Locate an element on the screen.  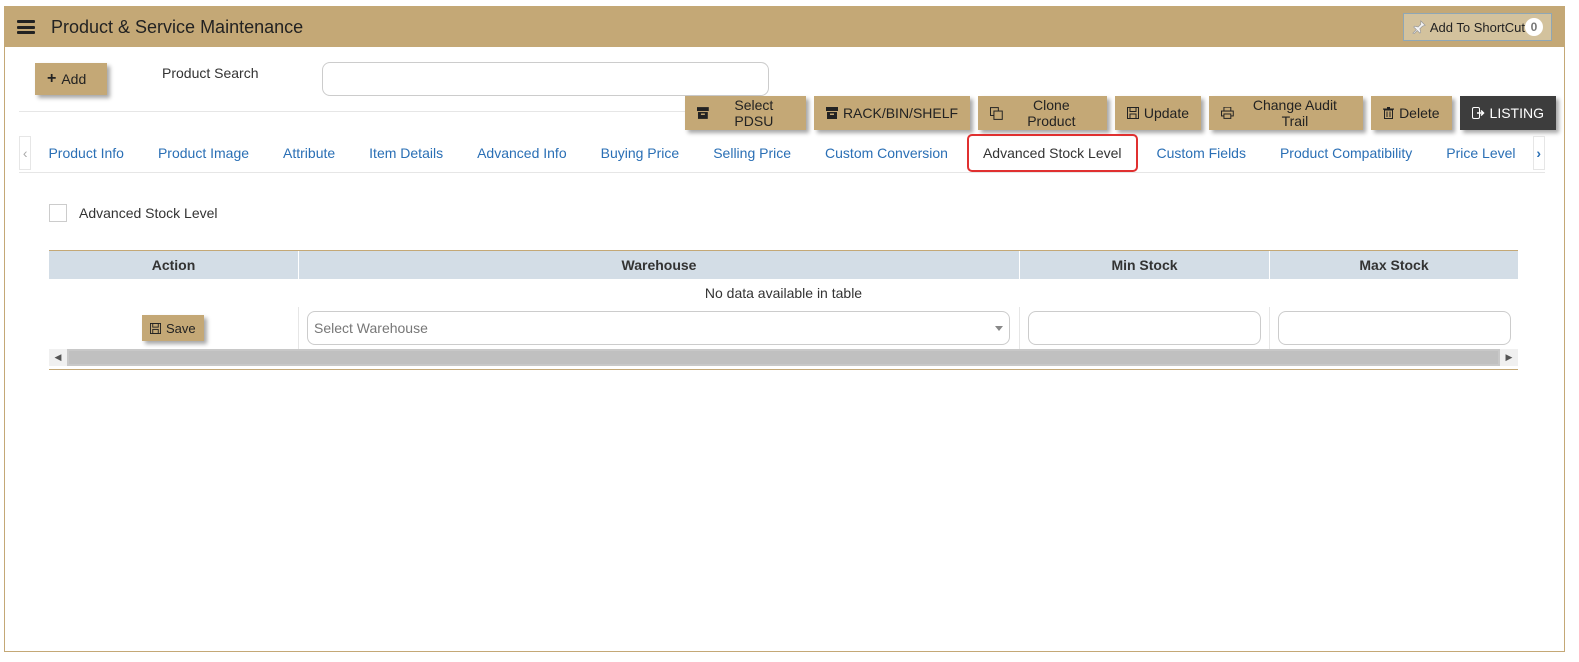
delete-label: Delete is located at coordinates (1419, 113).